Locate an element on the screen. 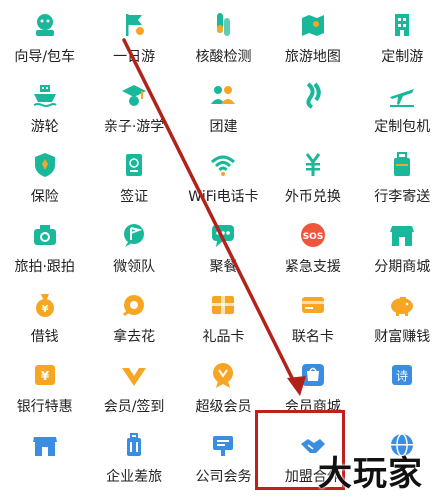 This screenshot has width=447, height=504. gift-card-icon is located at coordinates (223, 305).